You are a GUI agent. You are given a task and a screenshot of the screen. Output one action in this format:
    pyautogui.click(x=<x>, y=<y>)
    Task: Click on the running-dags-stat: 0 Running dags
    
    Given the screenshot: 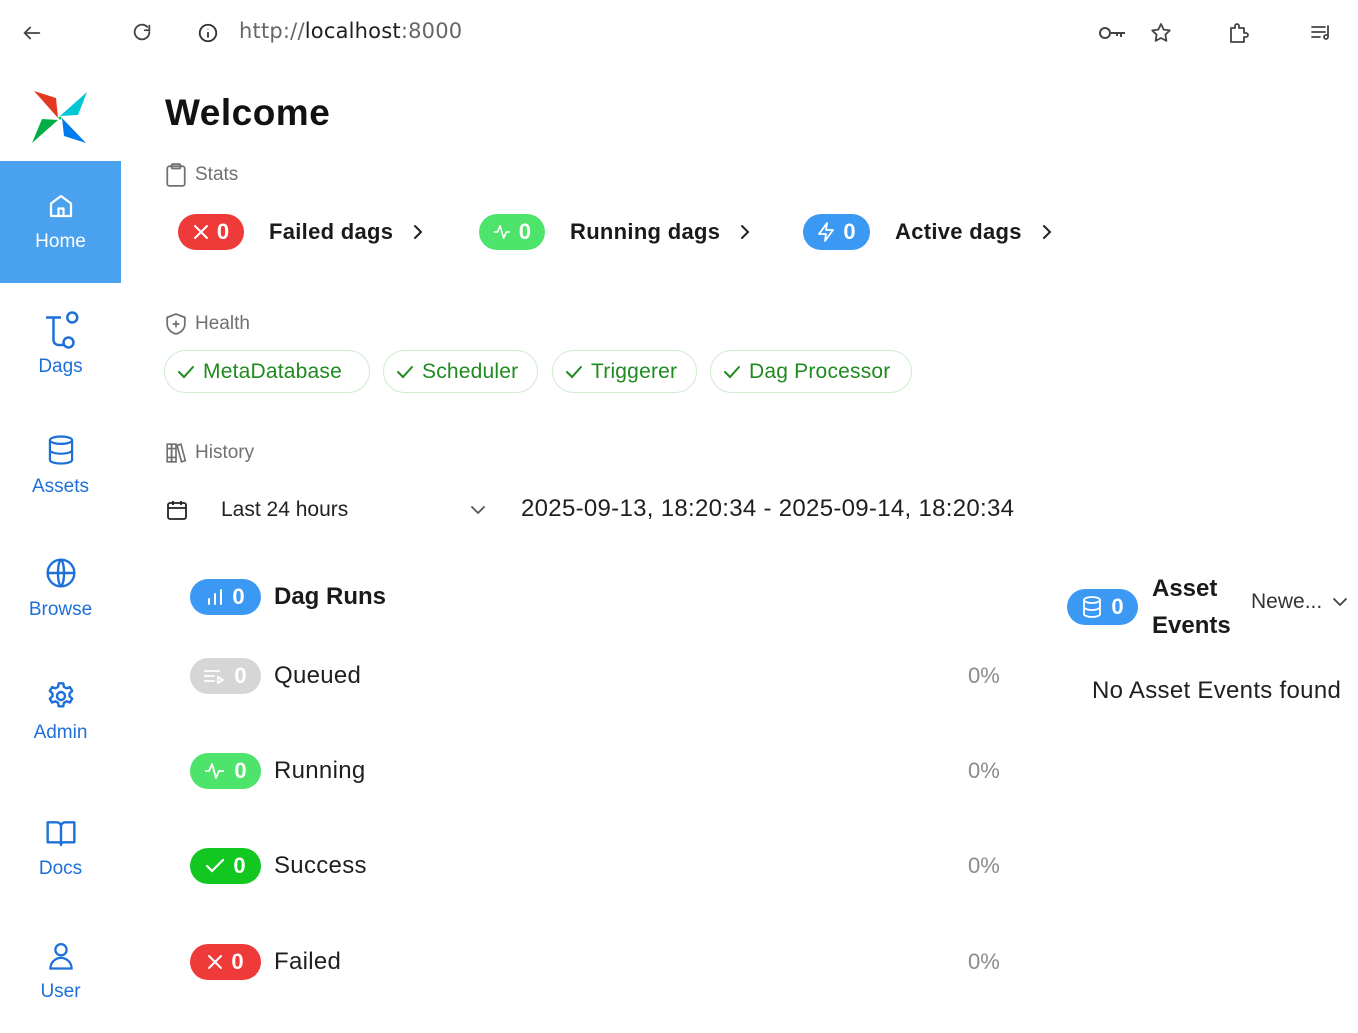 What is the action you would take?
    pyautogui.click(x=615, y=232)
    